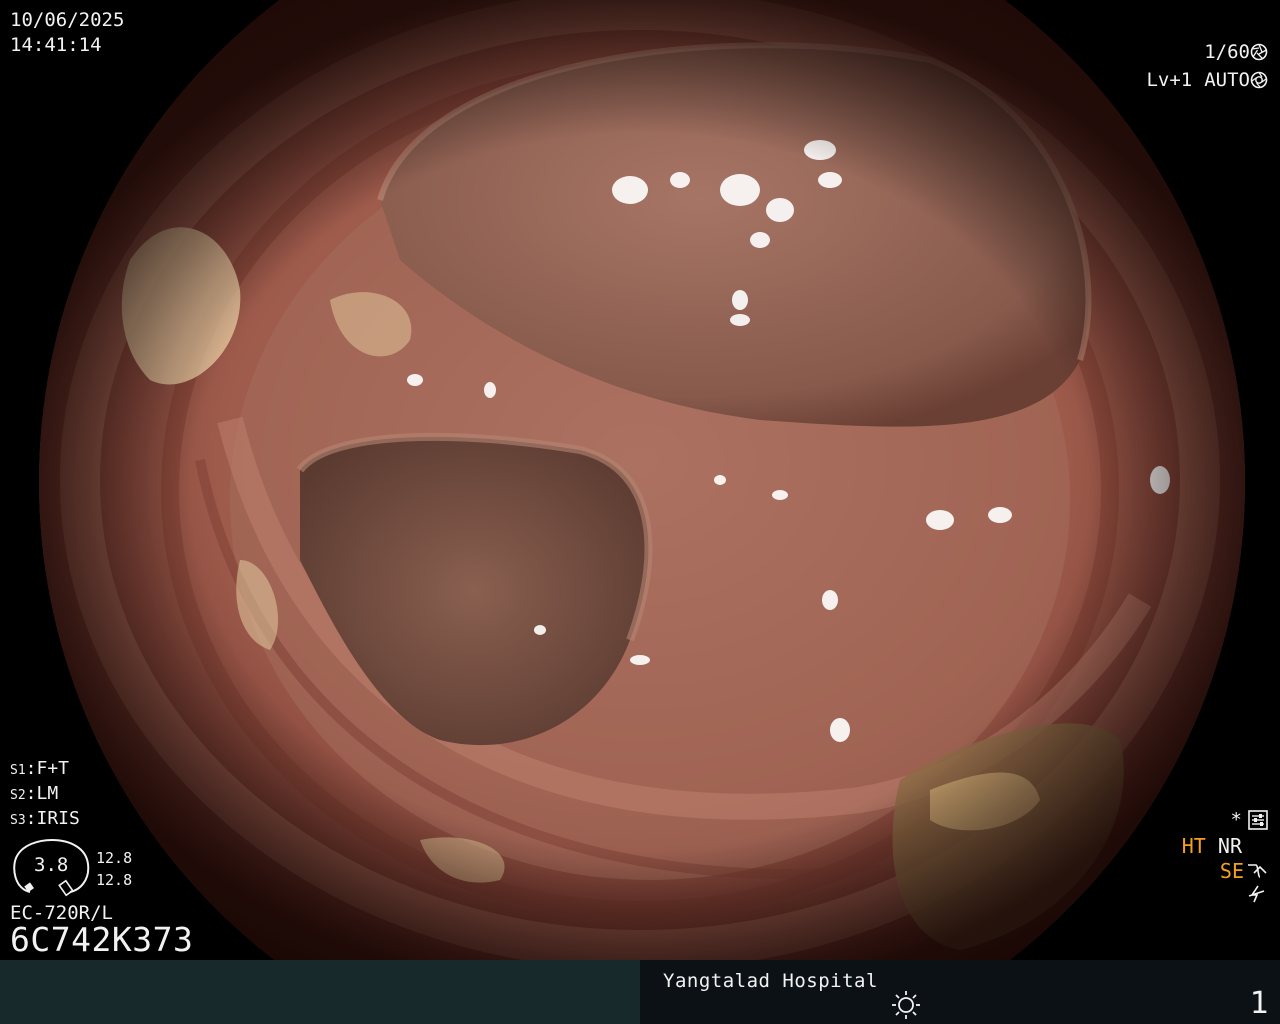 The height and width of the screenshot is (1024, 1280). Describe the element at coordinates (51, 865) in the screenshot. I see `gauge-value: 3.8` at that location.